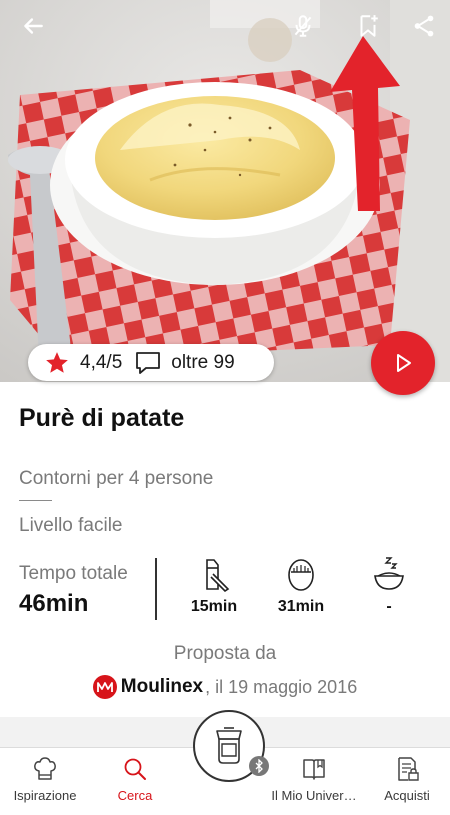 The height and width of the screenshot is (815, 450). What do you see at coordinates (407, 795) in the screenshot?
I see `nav-label: Acquisti` at bounding box center [407, 795].